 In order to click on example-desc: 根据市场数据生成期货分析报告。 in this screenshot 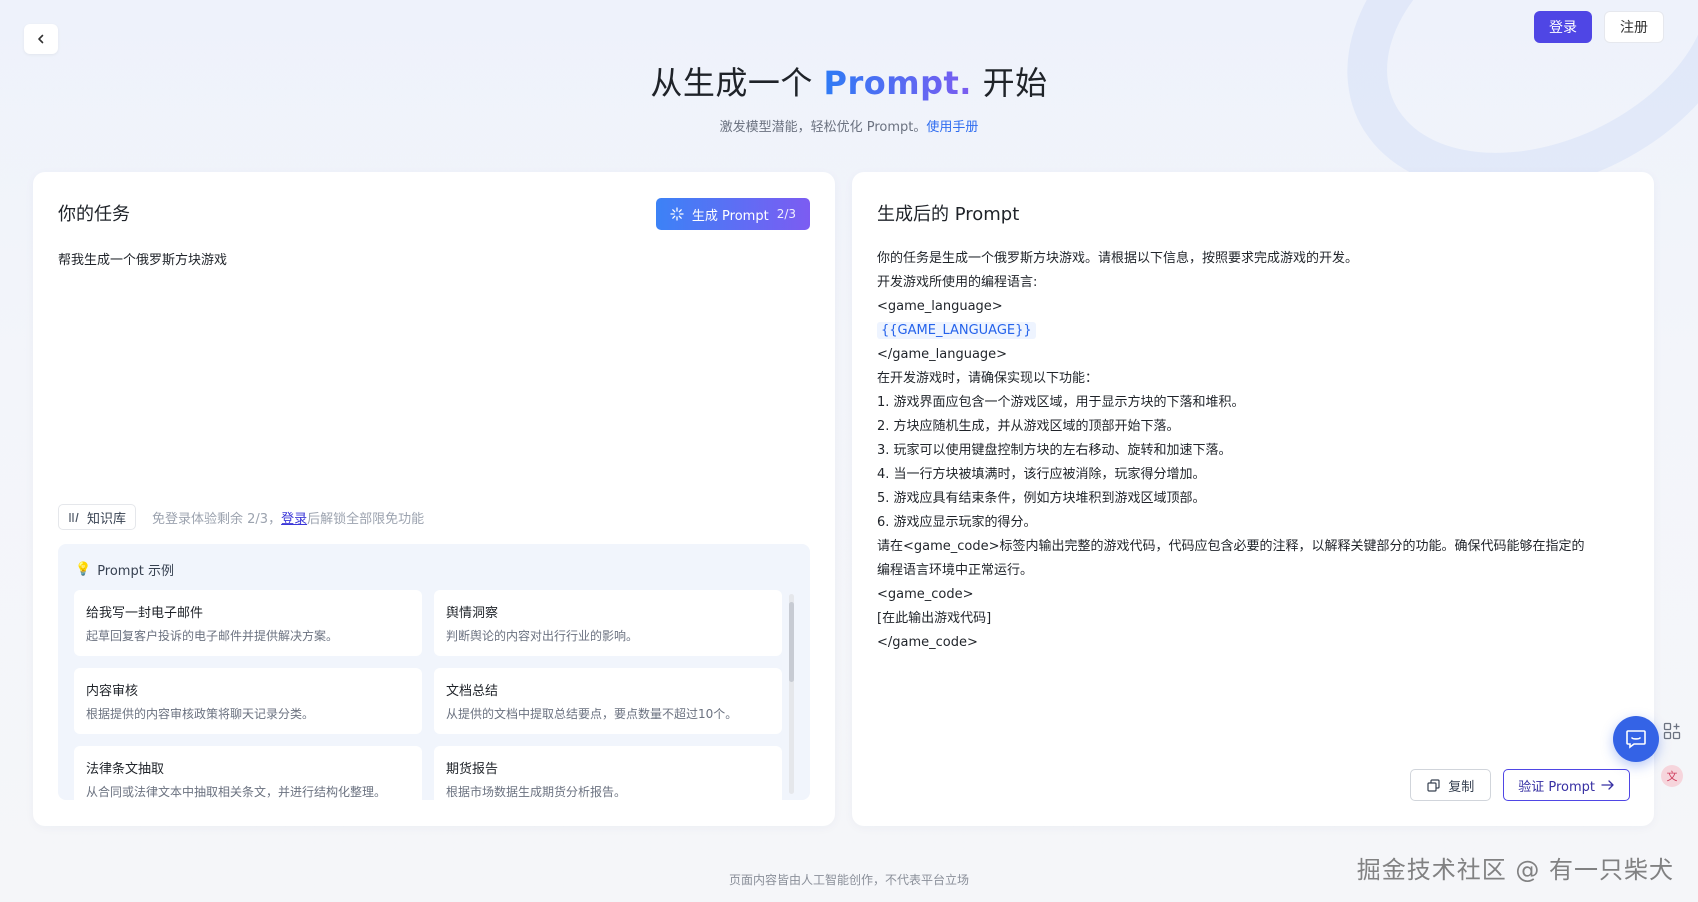, I will do `click(536, 792)`.